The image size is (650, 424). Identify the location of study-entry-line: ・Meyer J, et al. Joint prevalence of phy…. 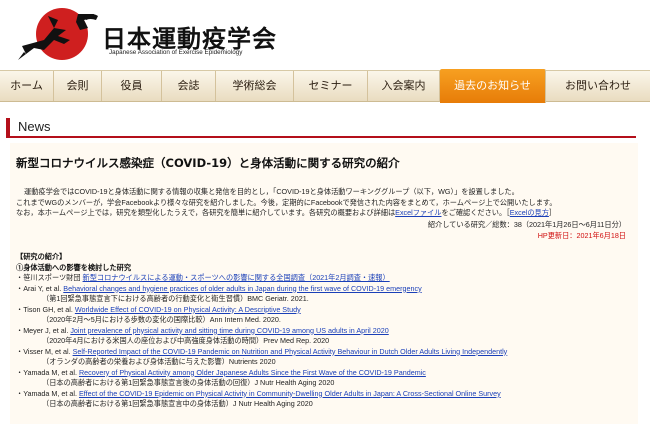
(261, 331).